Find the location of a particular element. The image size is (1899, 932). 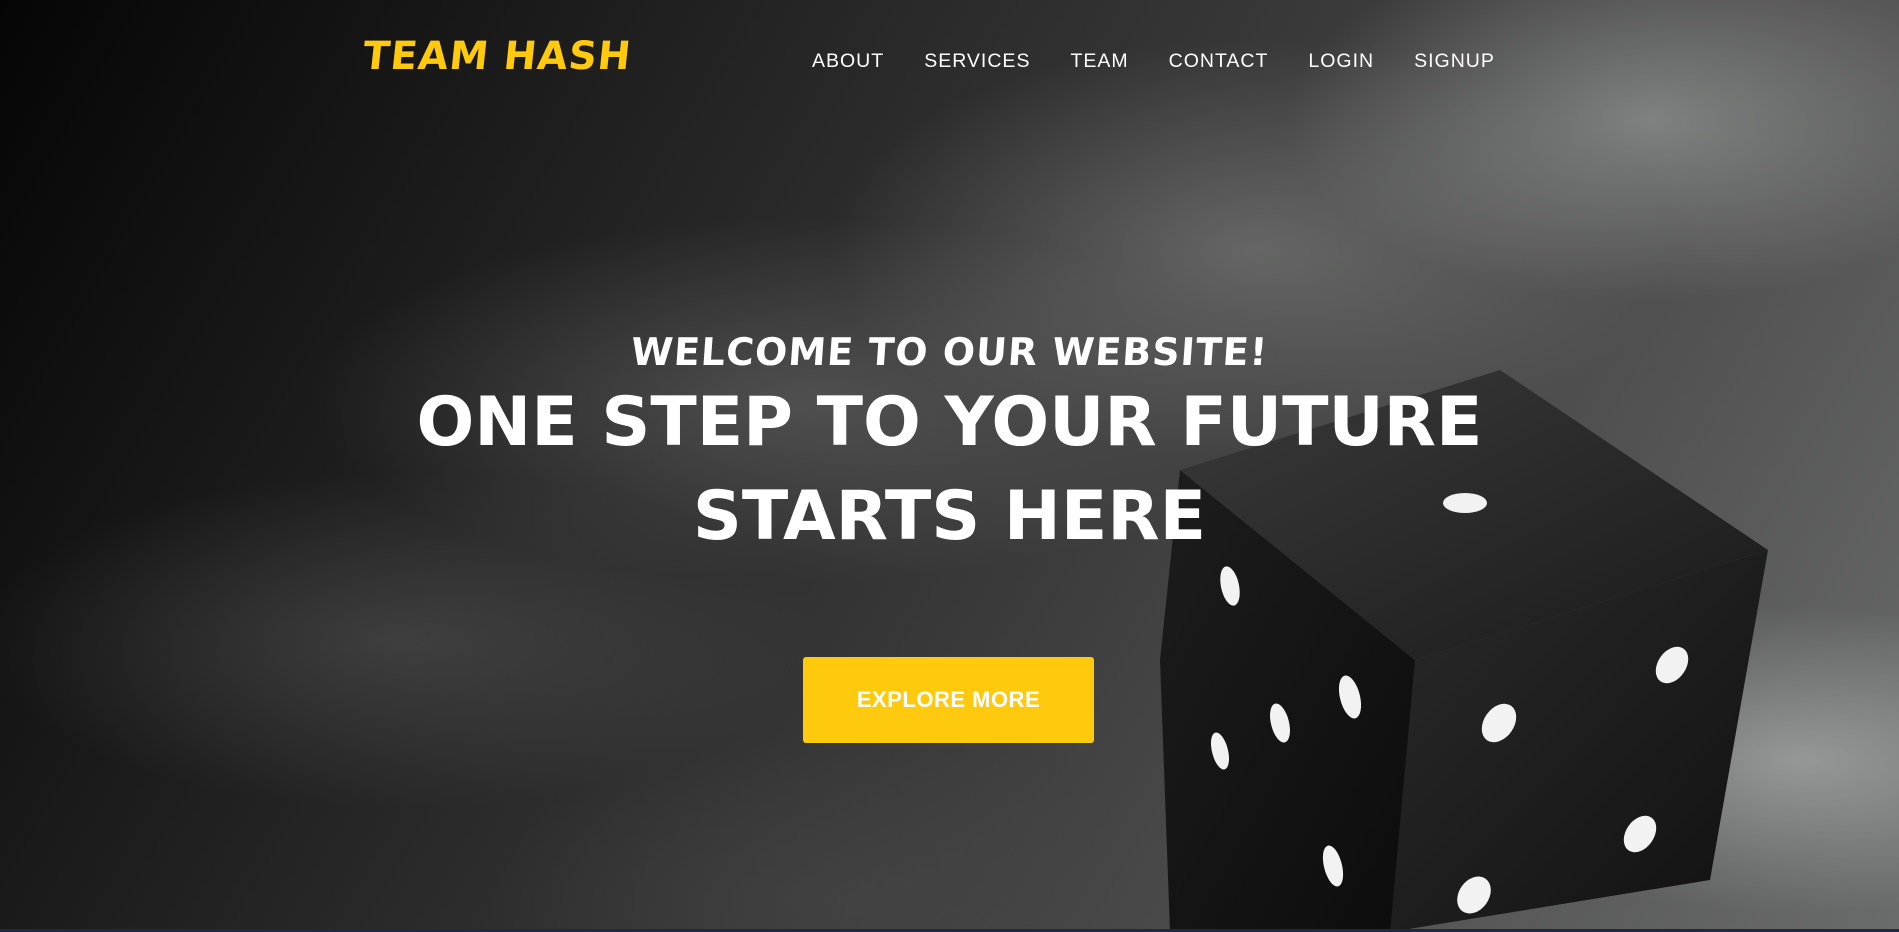

headline-line-2: STARTS HERE is located at coordinates (949, 516).